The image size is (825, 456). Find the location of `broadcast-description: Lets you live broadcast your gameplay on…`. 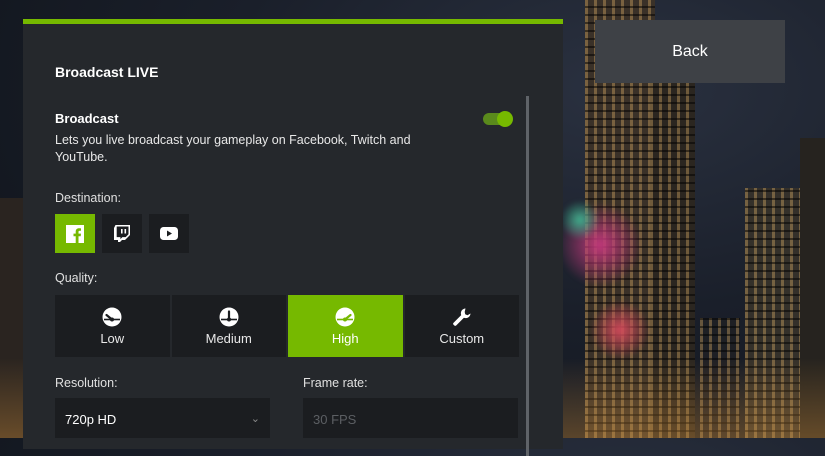

broadcast-description: Lets you live broadcast your gameplay on… is located at coordinates (233, 148).